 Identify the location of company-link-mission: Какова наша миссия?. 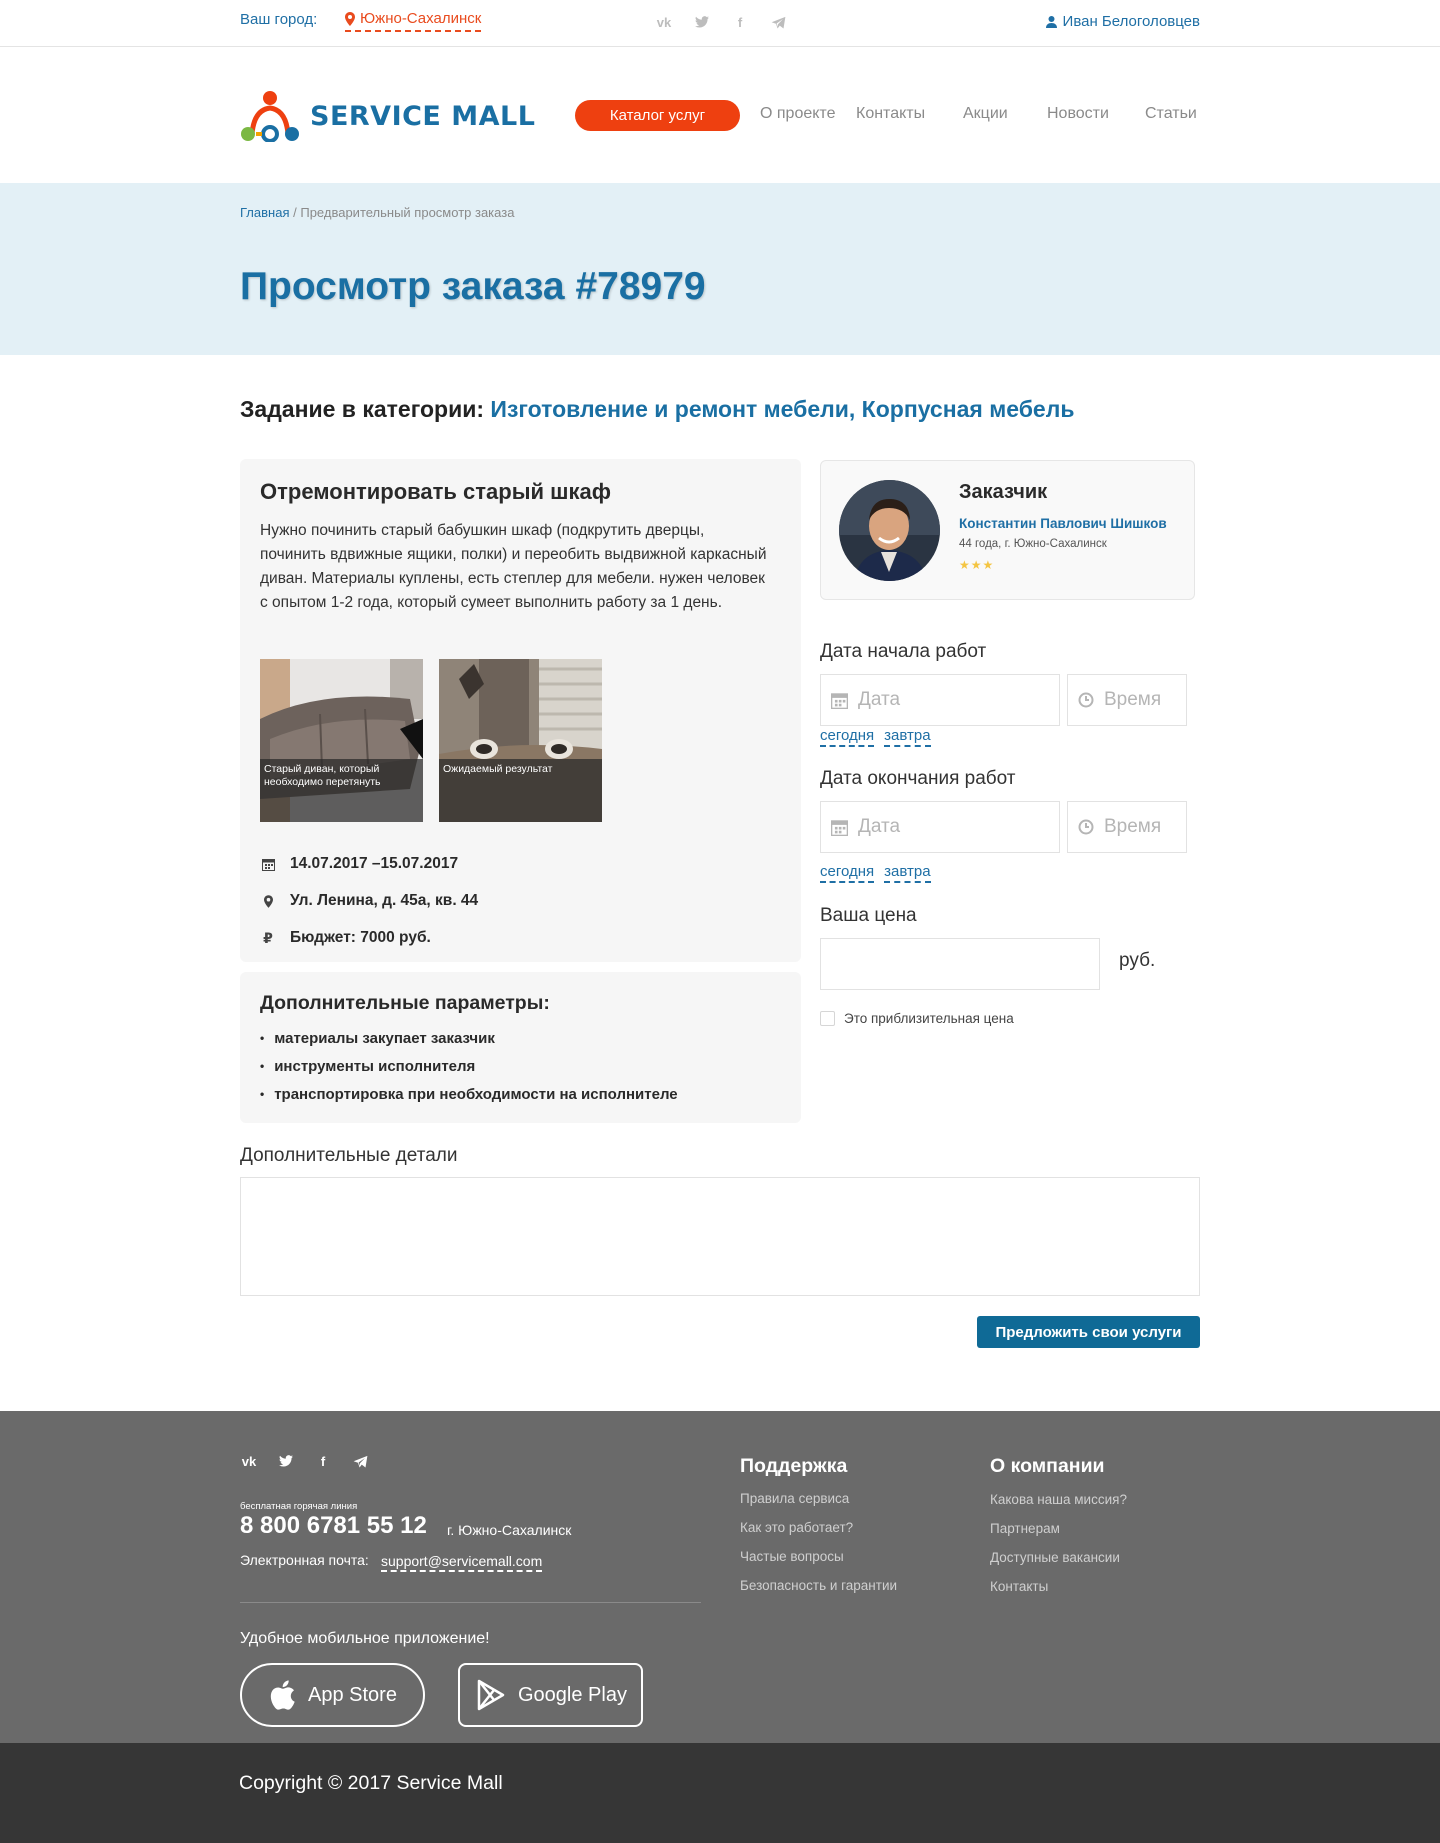
(1058, 1499).